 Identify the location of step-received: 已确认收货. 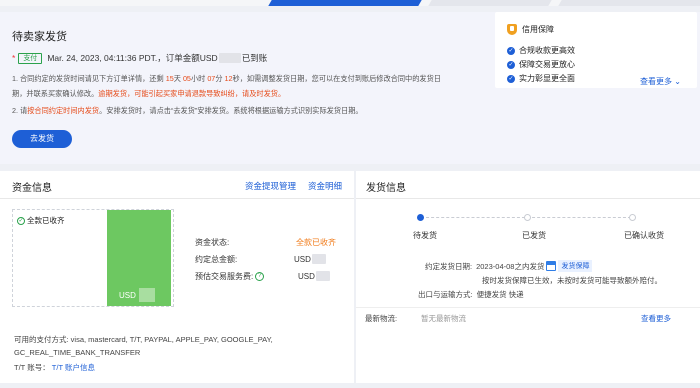
(644, 235).